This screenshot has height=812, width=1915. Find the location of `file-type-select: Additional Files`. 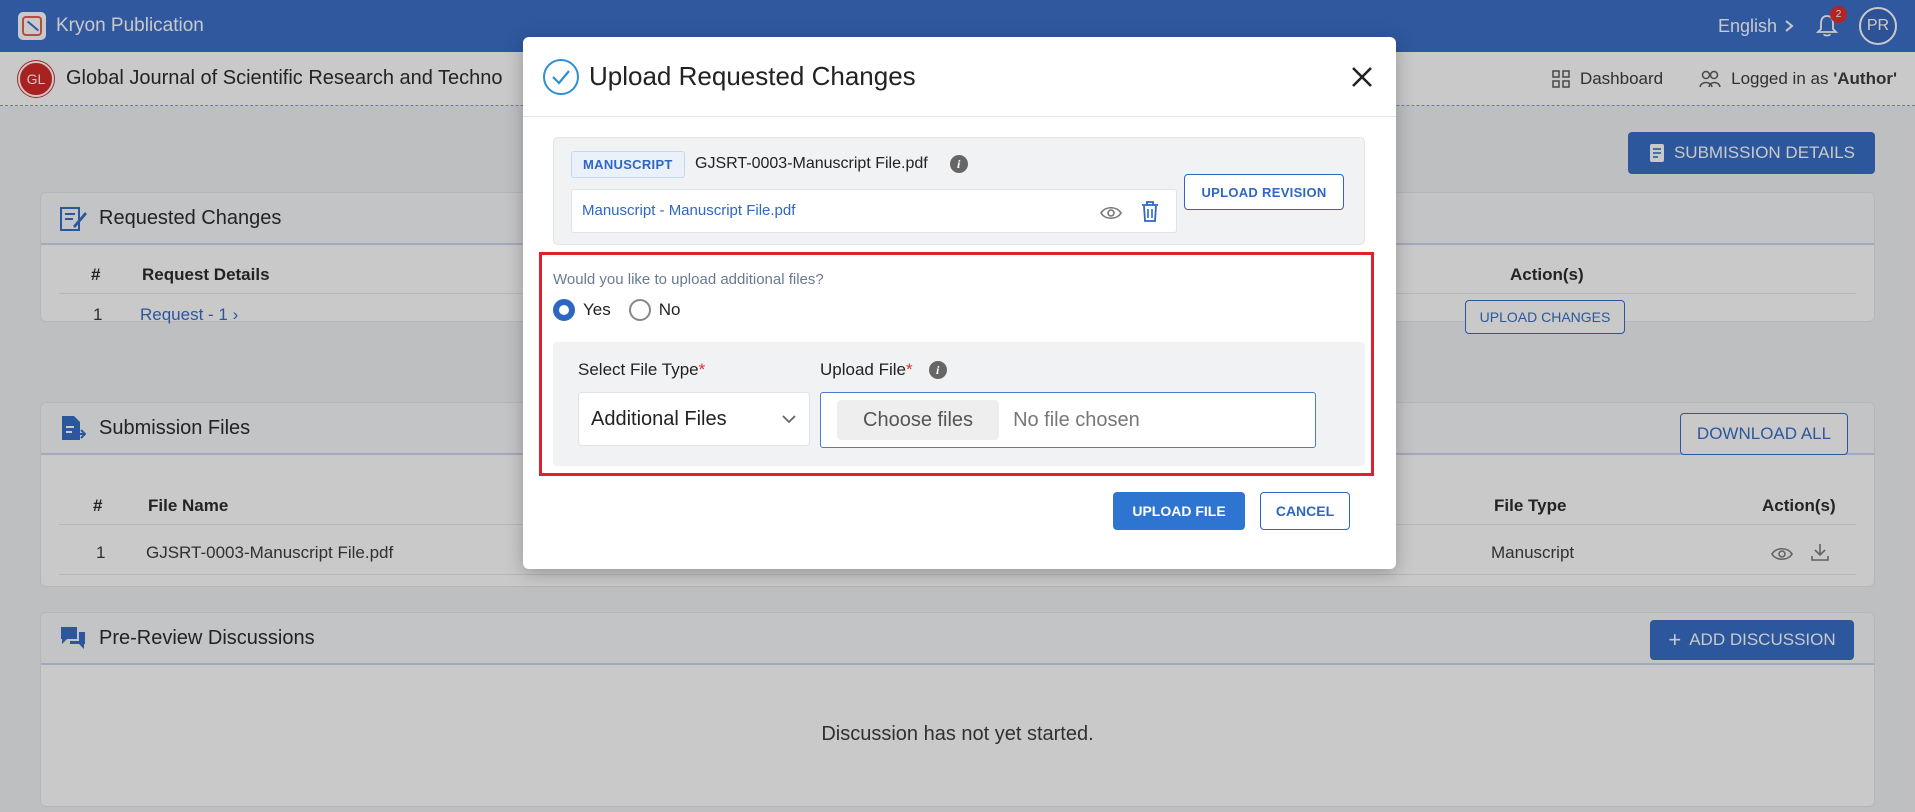

file-type-select: Additional Files is located at coordinates (694, 419).